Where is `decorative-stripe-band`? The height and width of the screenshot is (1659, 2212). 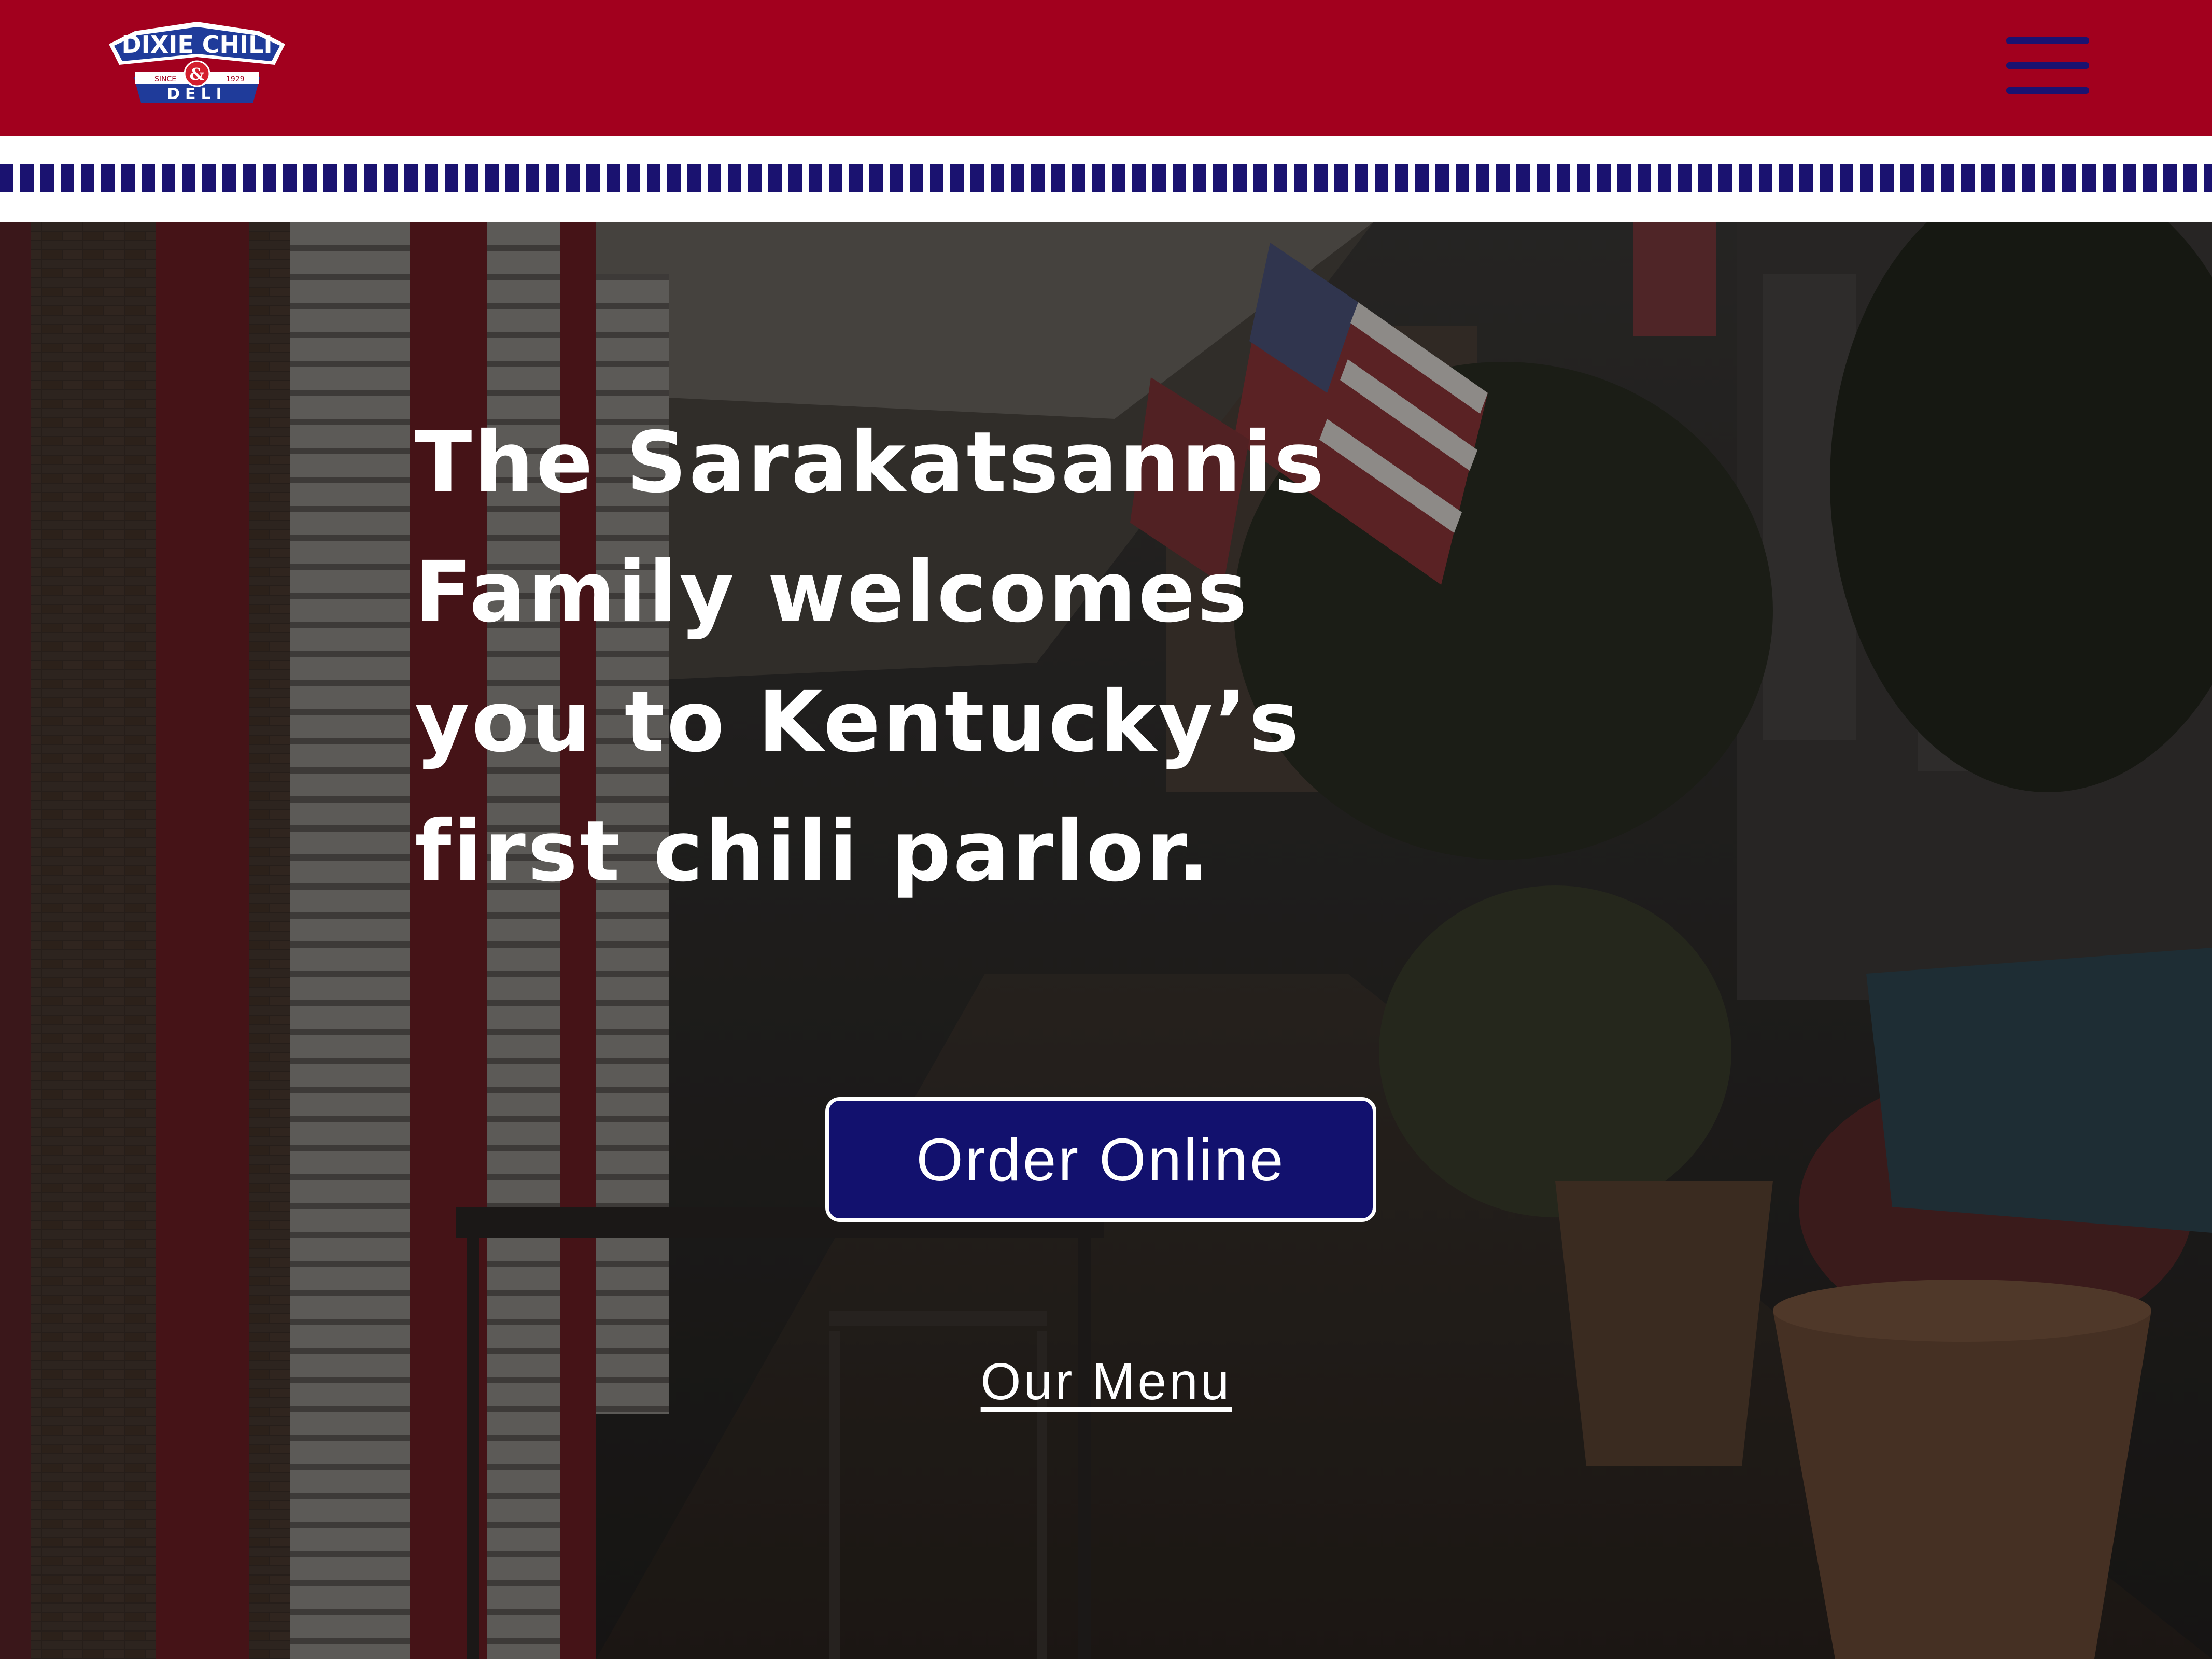
decorative-stripe-band is located at coordinates (1106, 179).